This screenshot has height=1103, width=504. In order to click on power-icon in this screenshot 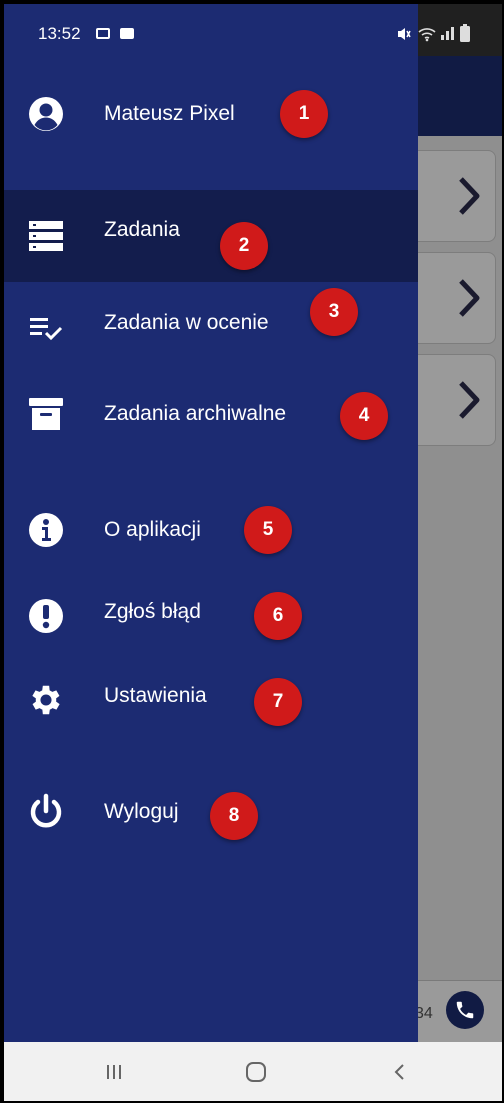, I will do `click(46, 812)`.